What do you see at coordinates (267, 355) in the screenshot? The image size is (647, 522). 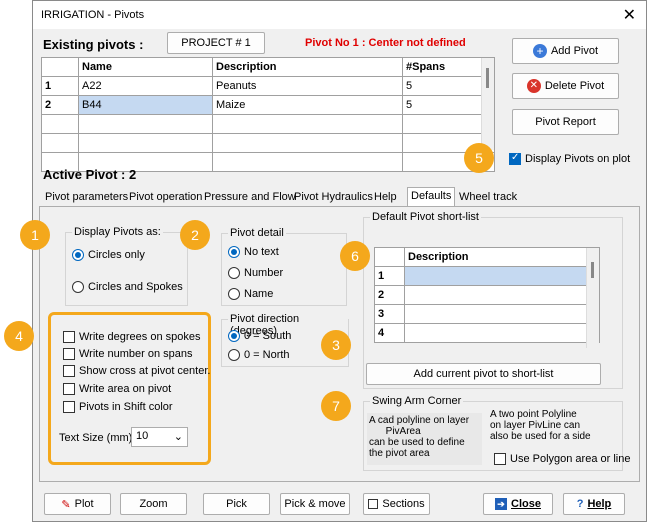 I see `north-label: 0 = North` at bounding box center [267, 355].